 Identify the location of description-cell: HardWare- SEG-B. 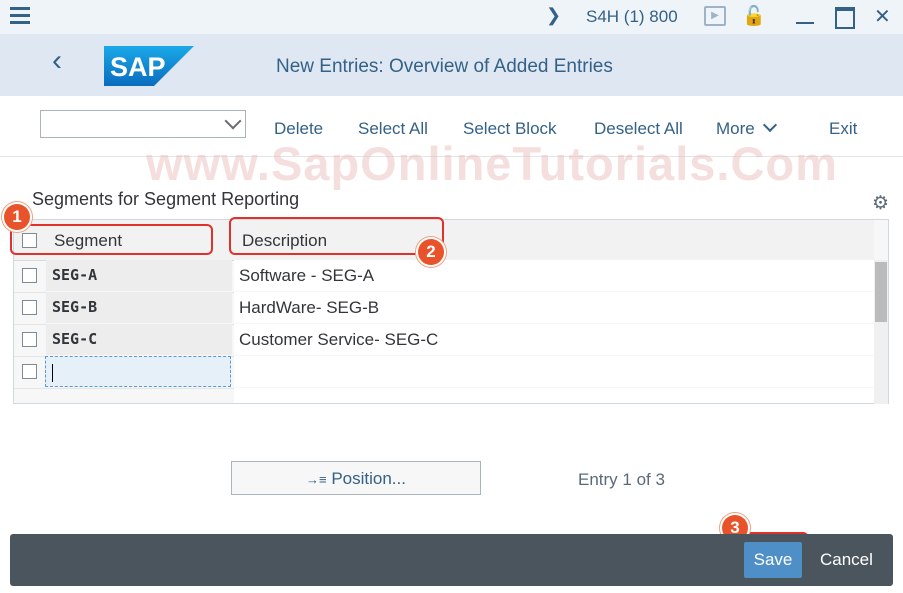
(554, 307).